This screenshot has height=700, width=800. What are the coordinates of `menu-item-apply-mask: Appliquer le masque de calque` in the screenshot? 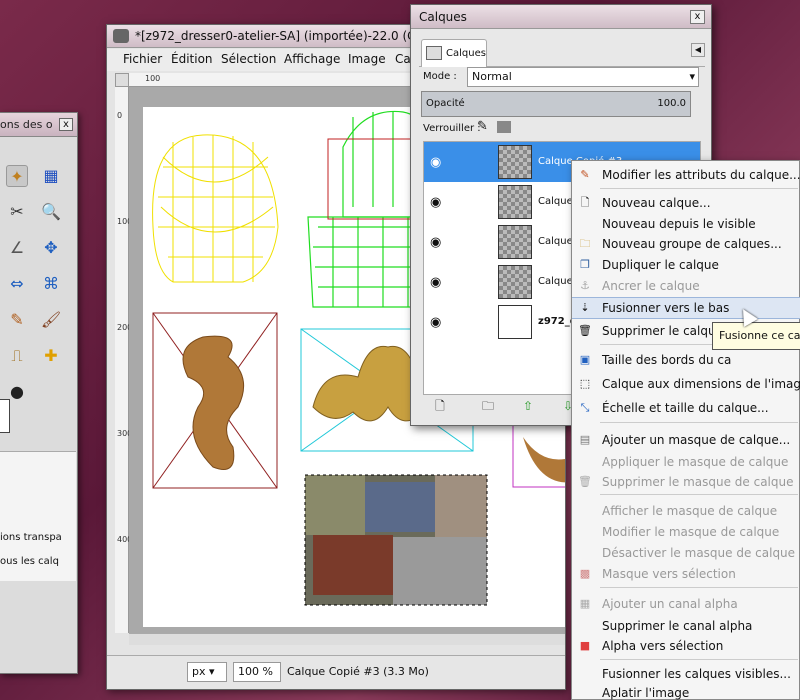 It's located at (686, 462).